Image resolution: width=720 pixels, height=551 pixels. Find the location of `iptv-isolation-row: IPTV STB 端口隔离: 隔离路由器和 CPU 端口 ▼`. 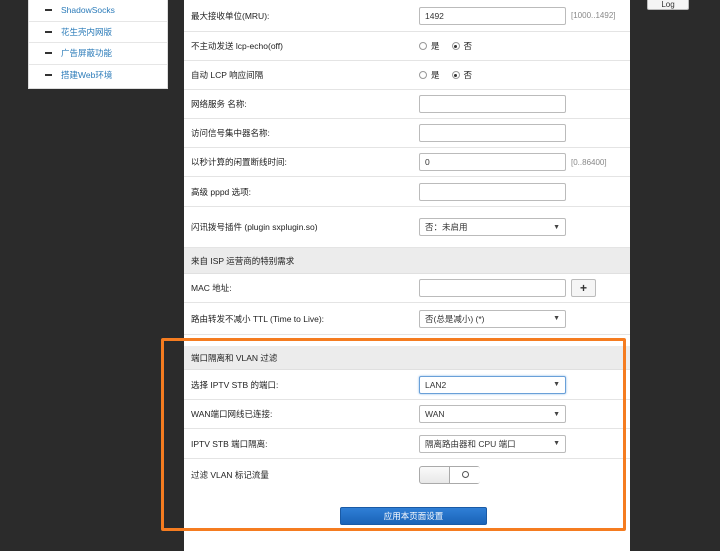

iptv-isolation-row: IPTV STB 端口隔离: 隔离路由器和 CPU 端口 ▼ is located at coordinates (407, 444).